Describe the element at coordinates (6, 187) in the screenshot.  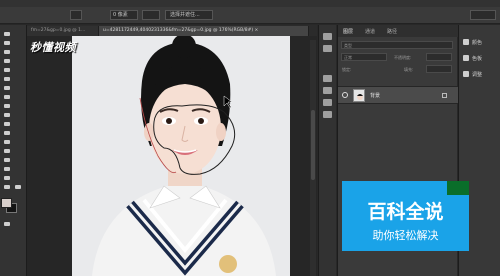
I see `hand-tool-icon` at that location.